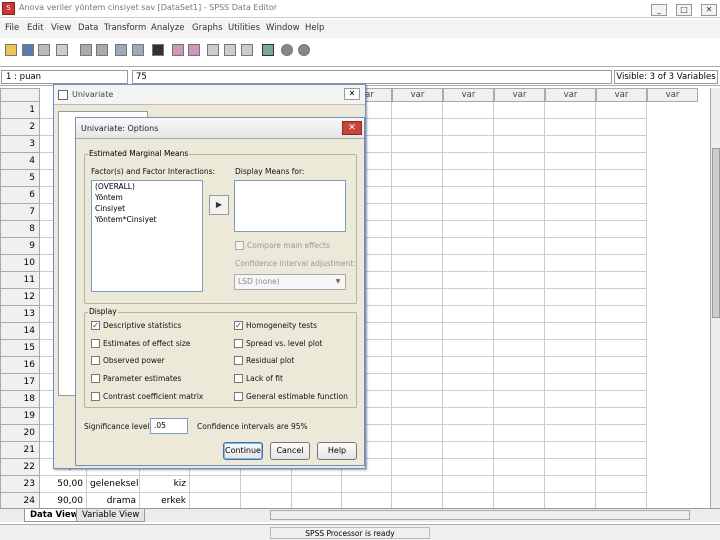 This screenshot has height=540, width=720. I want to click on factor-item: Yöntem*Cinsiyet, so click(147, 219).